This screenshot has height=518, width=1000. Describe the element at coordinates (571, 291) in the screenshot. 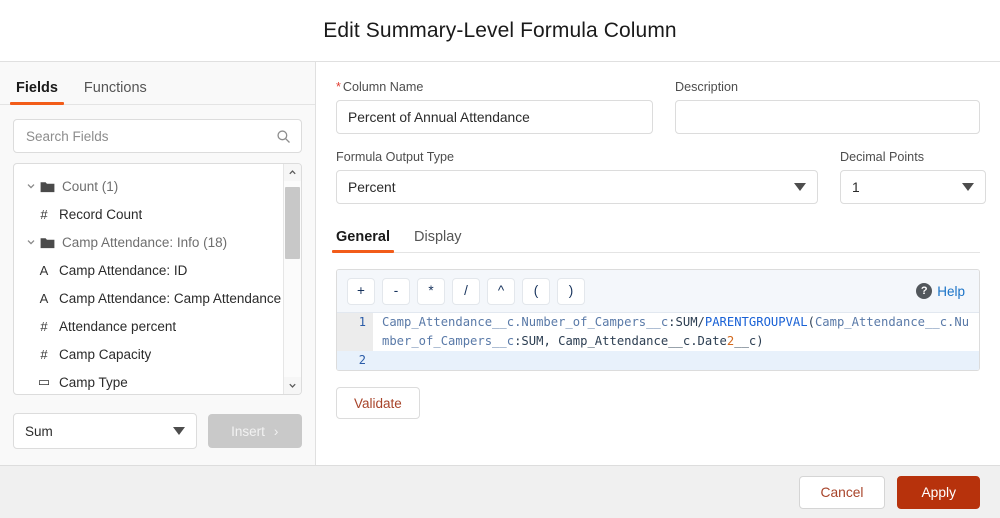

I see `operator-close-paren-button: )` at that location.